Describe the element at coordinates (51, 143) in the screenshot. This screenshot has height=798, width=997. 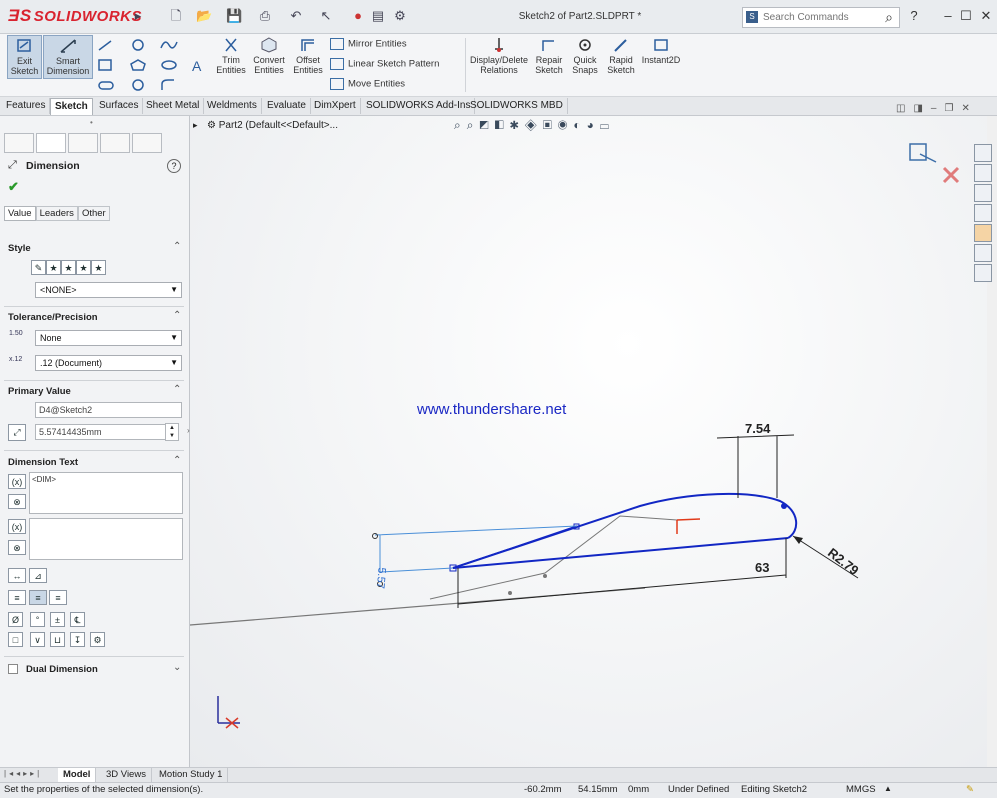
I see `property-manager-tab-icon` at that location.